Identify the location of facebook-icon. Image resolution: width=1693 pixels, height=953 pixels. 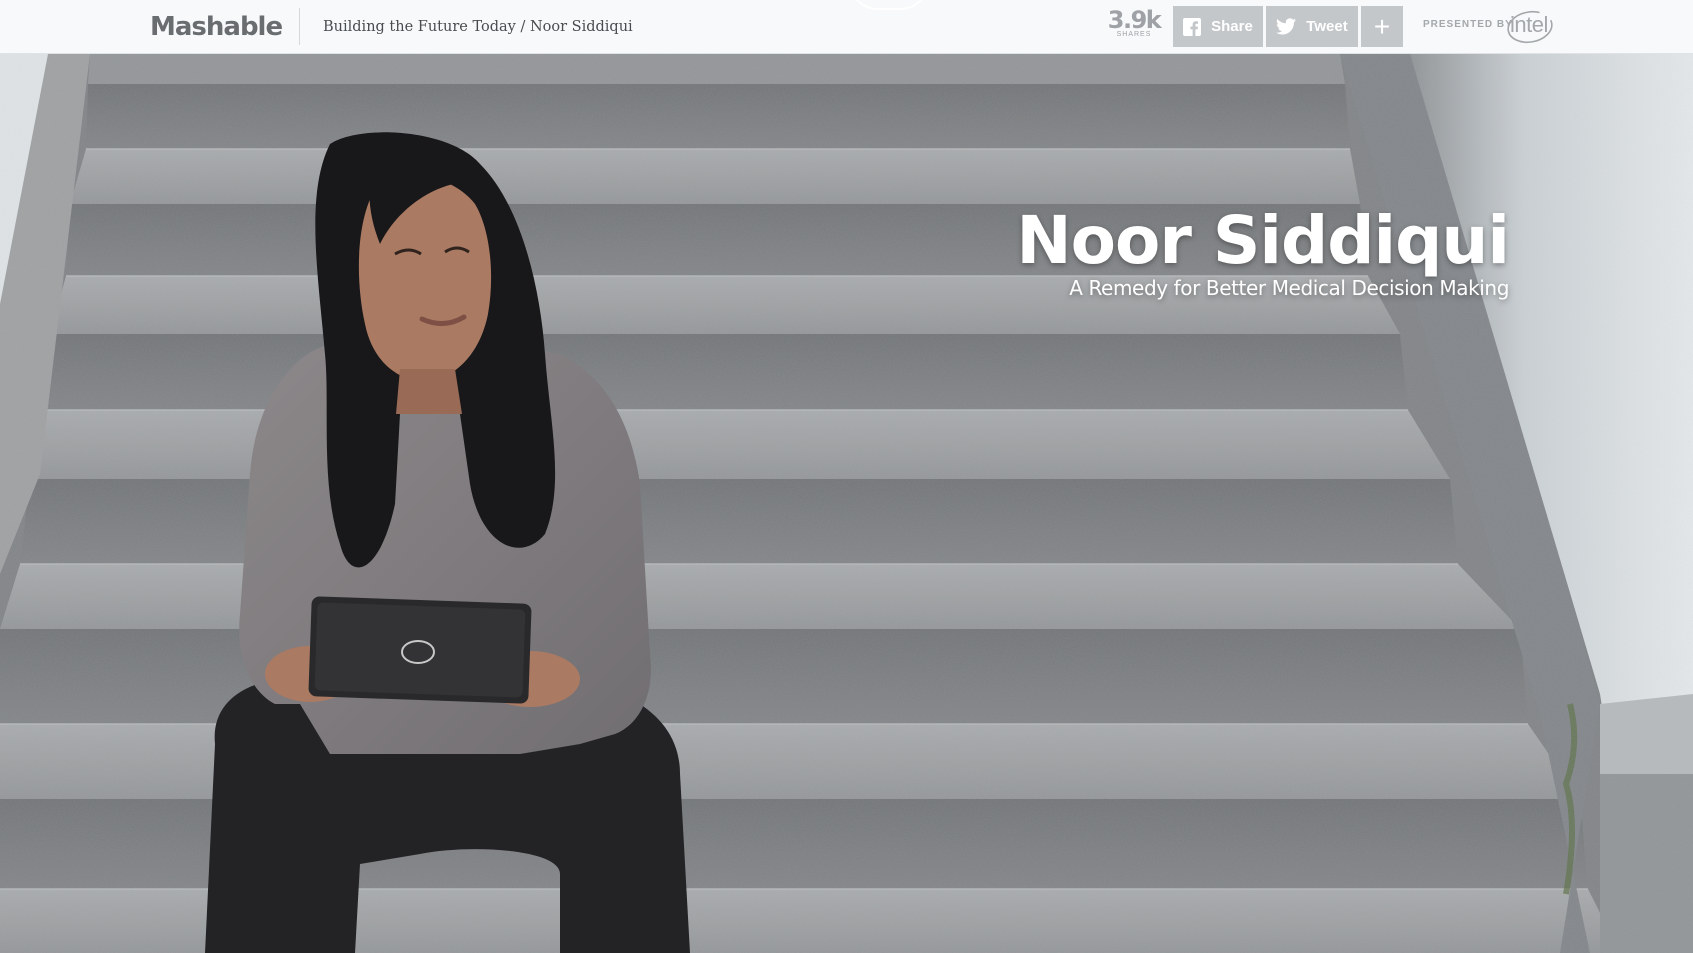
(1192, 26).